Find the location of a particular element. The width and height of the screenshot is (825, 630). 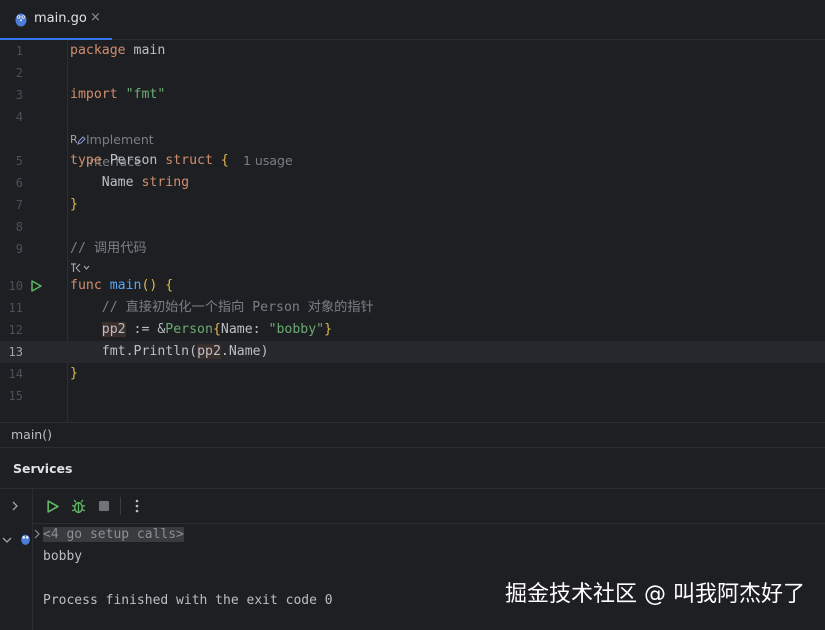

line-number: 3 is located at coordinates (19, 95).